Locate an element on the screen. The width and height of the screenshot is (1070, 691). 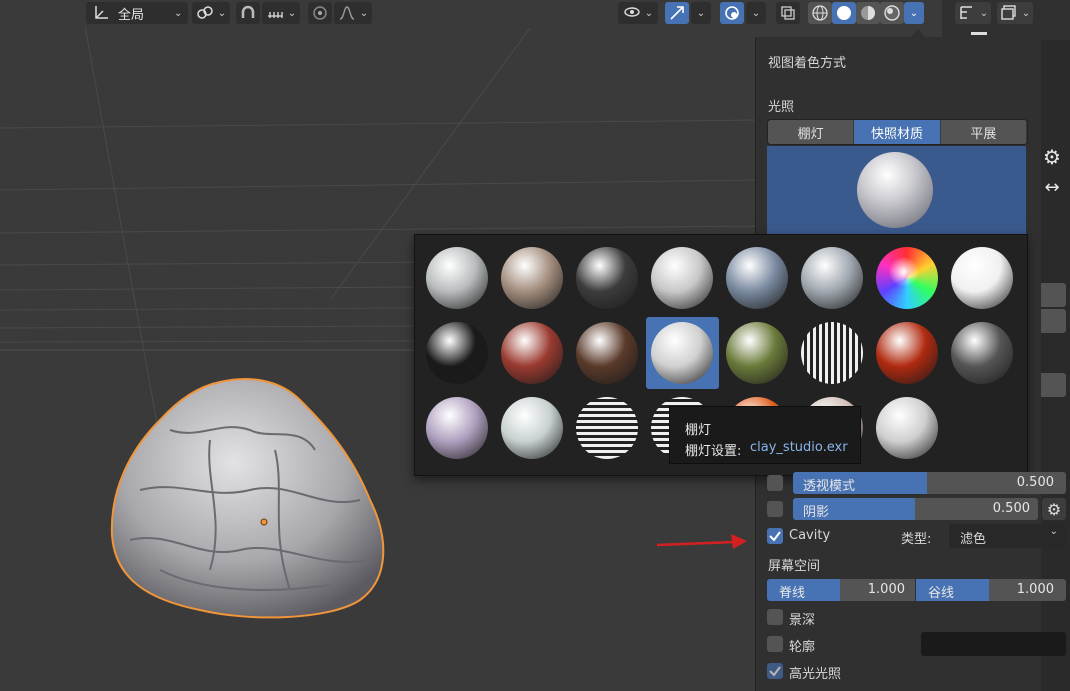
gizmo-toggle is located at coordinates (677, 13).